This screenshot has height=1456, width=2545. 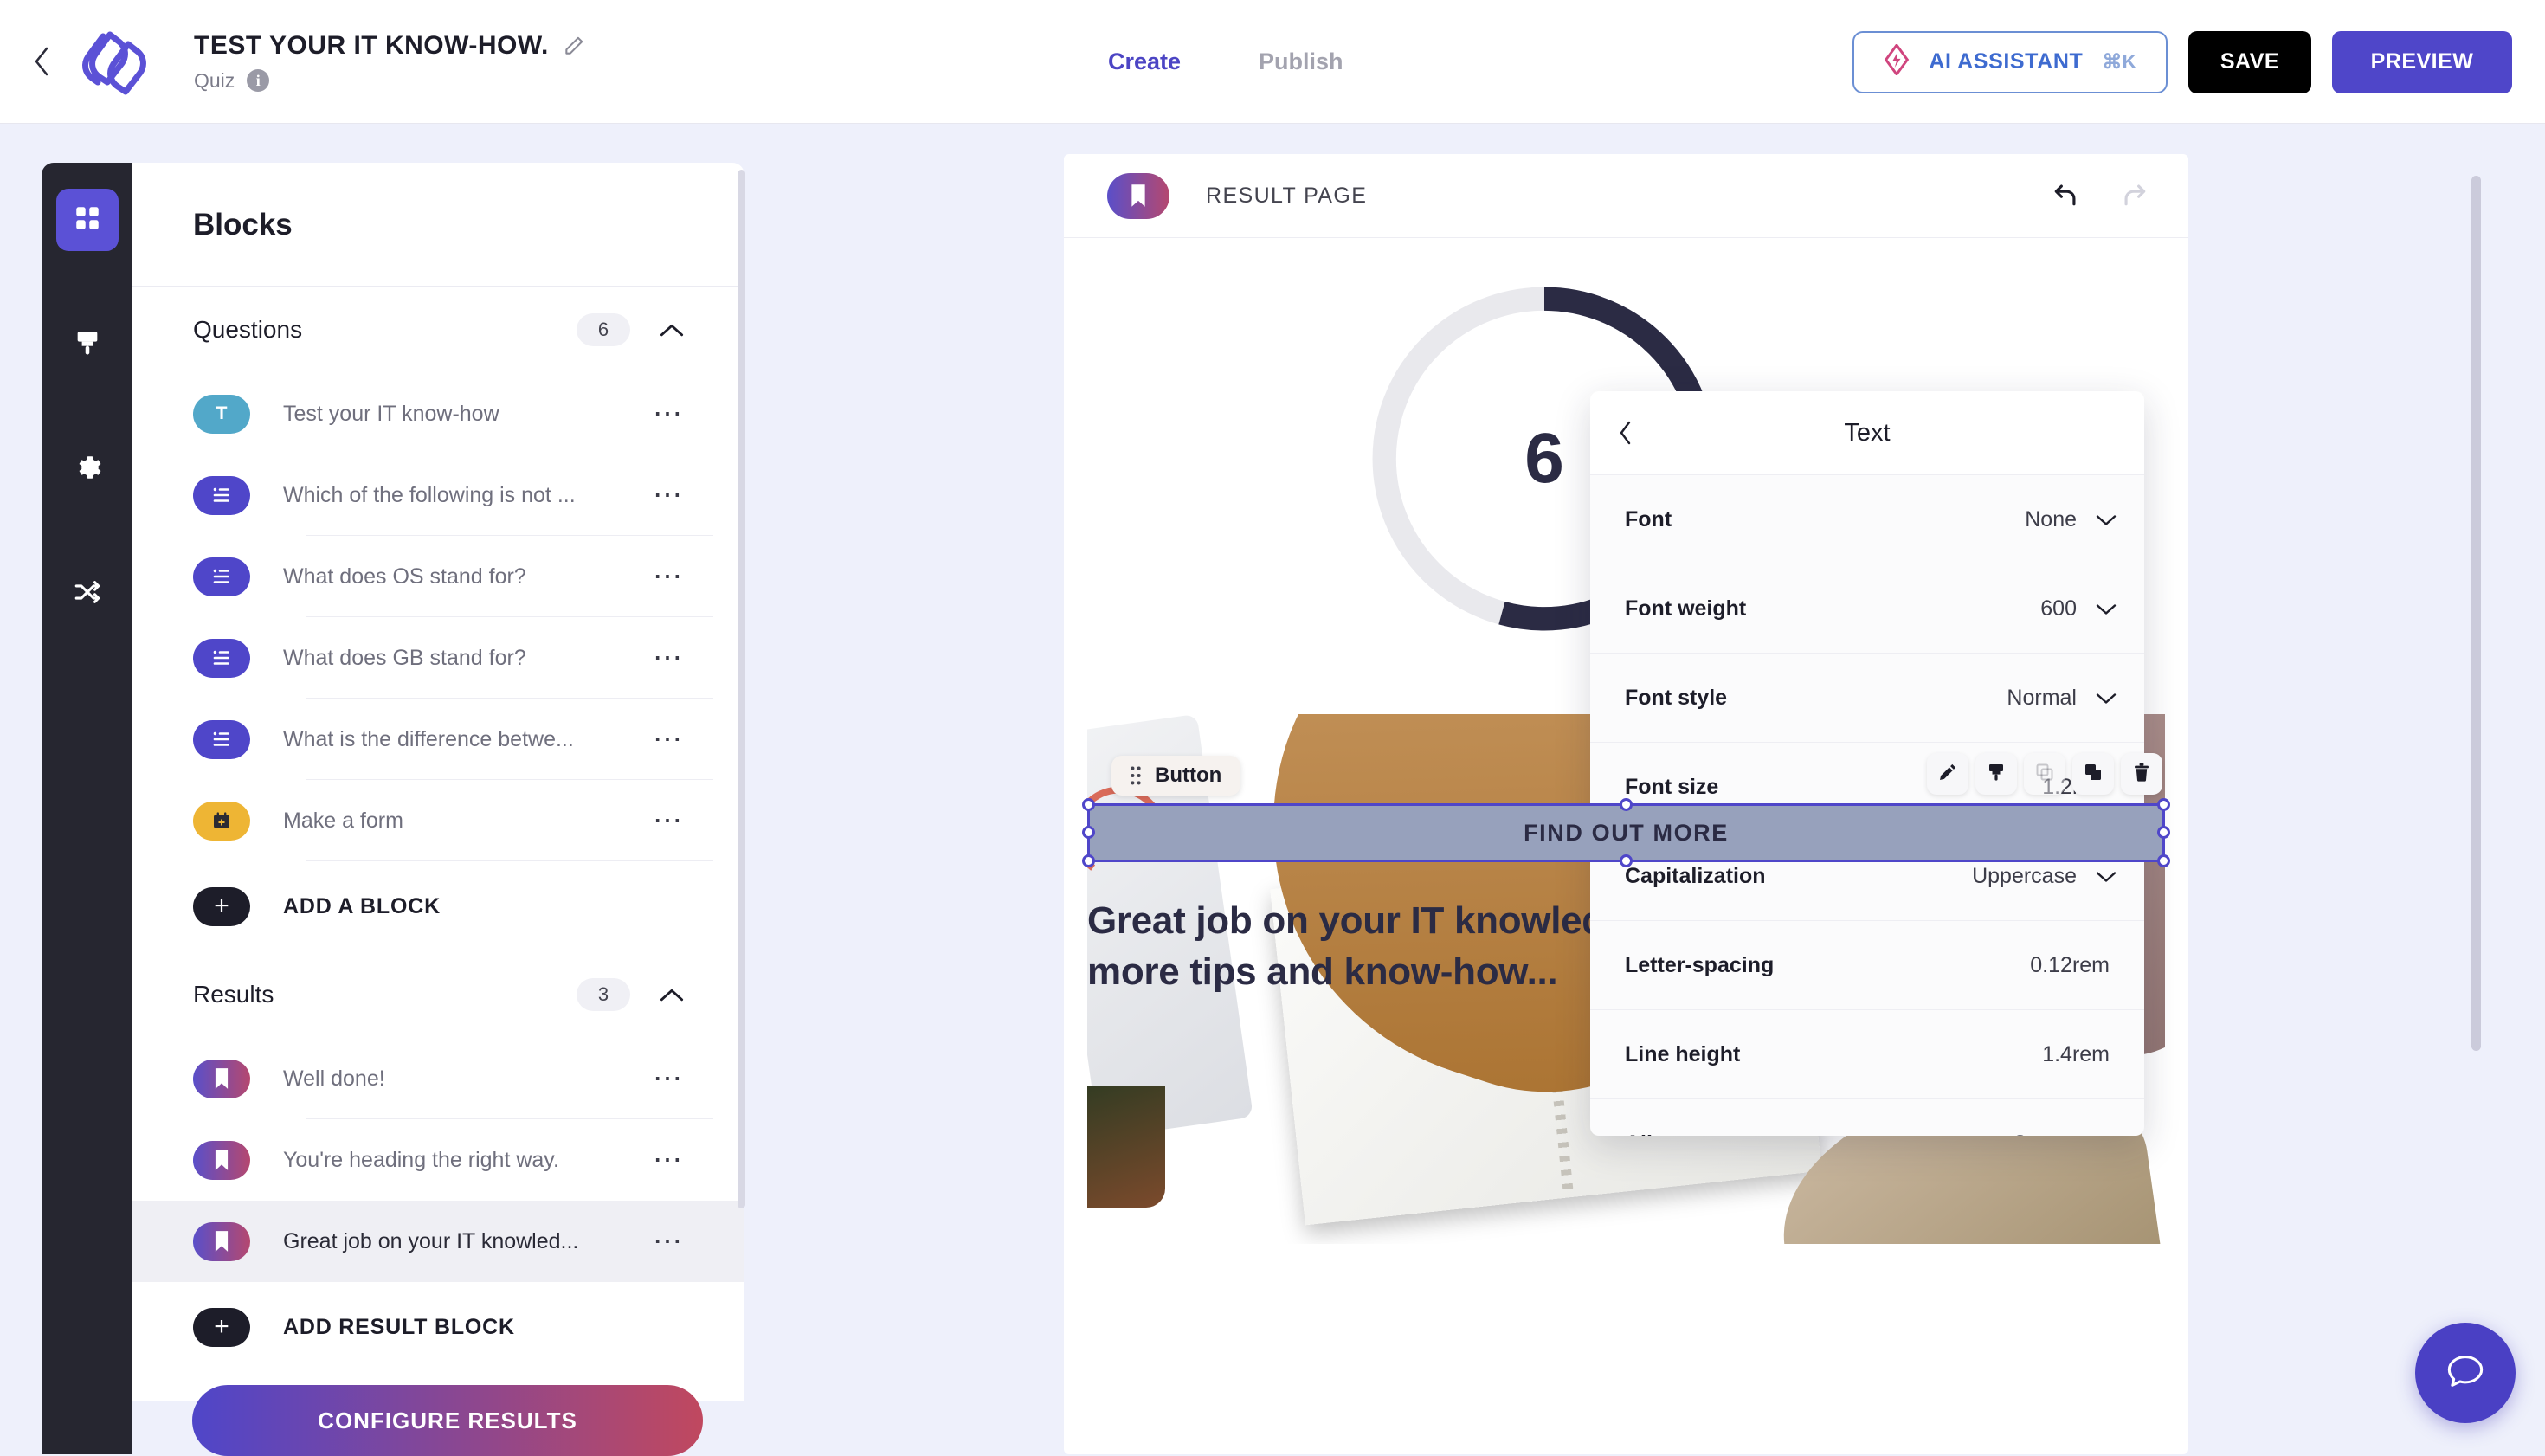 I want to click on rail-item-blocks, so click(x=87, y=220).